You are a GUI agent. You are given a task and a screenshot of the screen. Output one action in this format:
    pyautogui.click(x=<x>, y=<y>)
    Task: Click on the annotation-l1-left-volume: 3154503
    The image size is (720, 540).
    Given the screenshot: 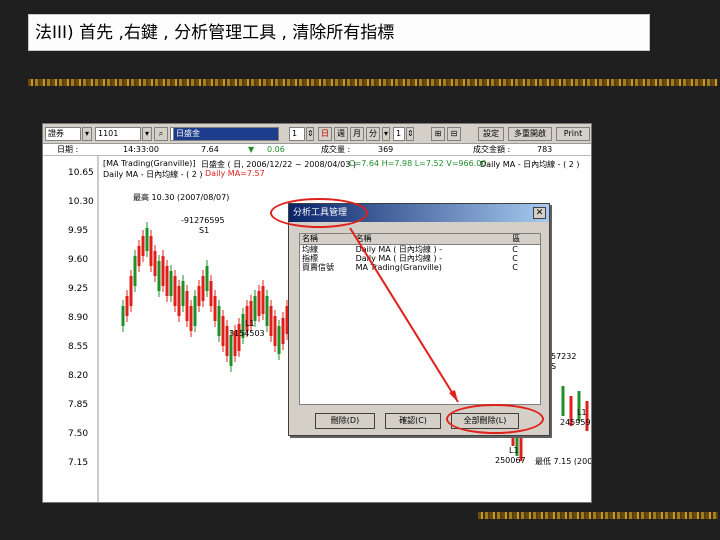 What is the action you would take?
    pyautogui.click(x=247, y=333)
    